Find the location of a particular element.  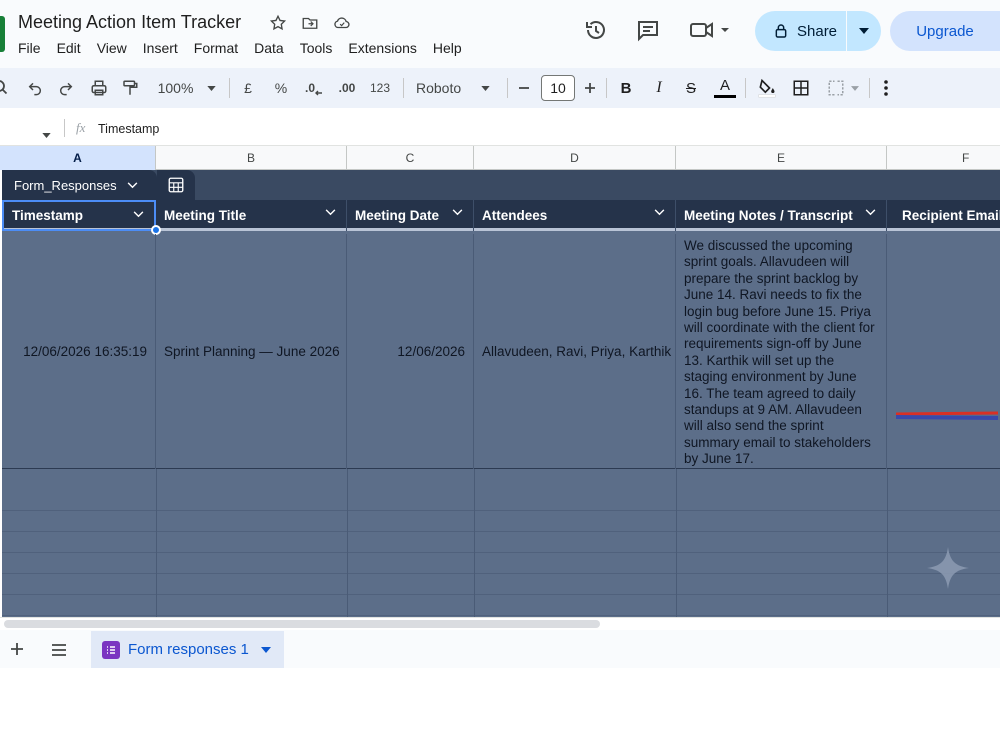

cell-meeting-date: 12/06/2026 is located at coordinates (410, 351).